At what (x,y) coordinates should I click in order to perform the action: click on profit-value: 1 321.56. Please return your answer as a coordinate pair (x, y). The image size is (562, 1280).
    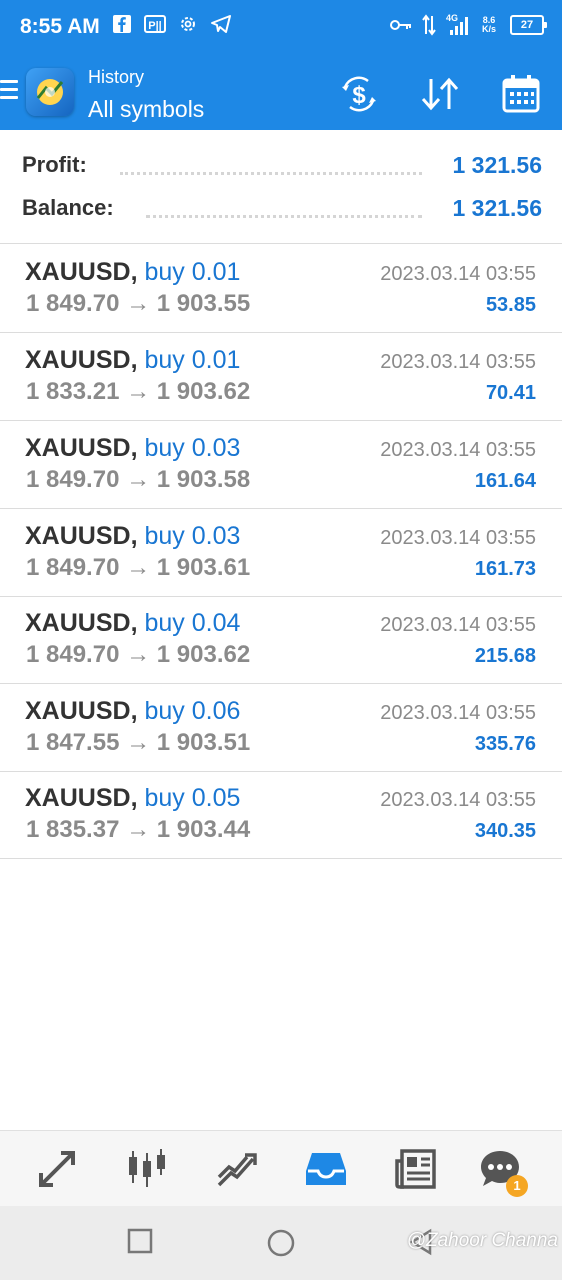
    Looking at the image, I should click on (497, 165).